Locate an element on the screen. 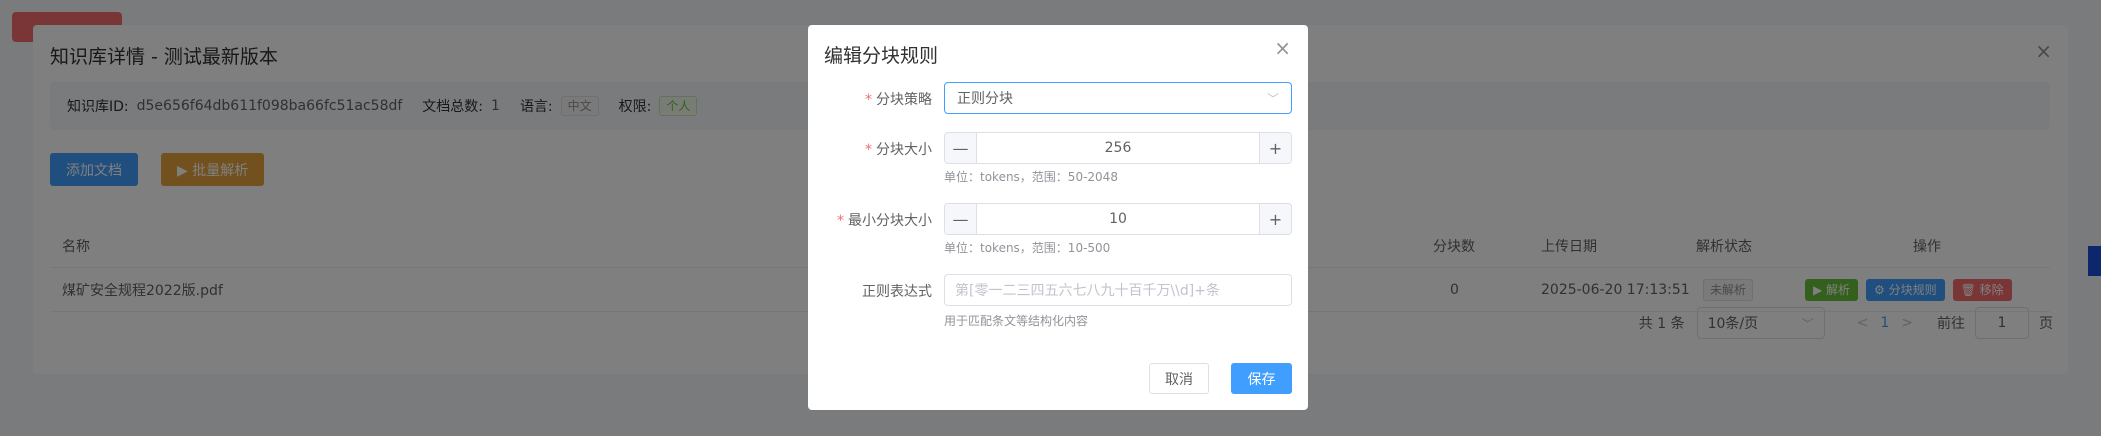  cancel-button: 取消 is located at coordinates (1179, 378).